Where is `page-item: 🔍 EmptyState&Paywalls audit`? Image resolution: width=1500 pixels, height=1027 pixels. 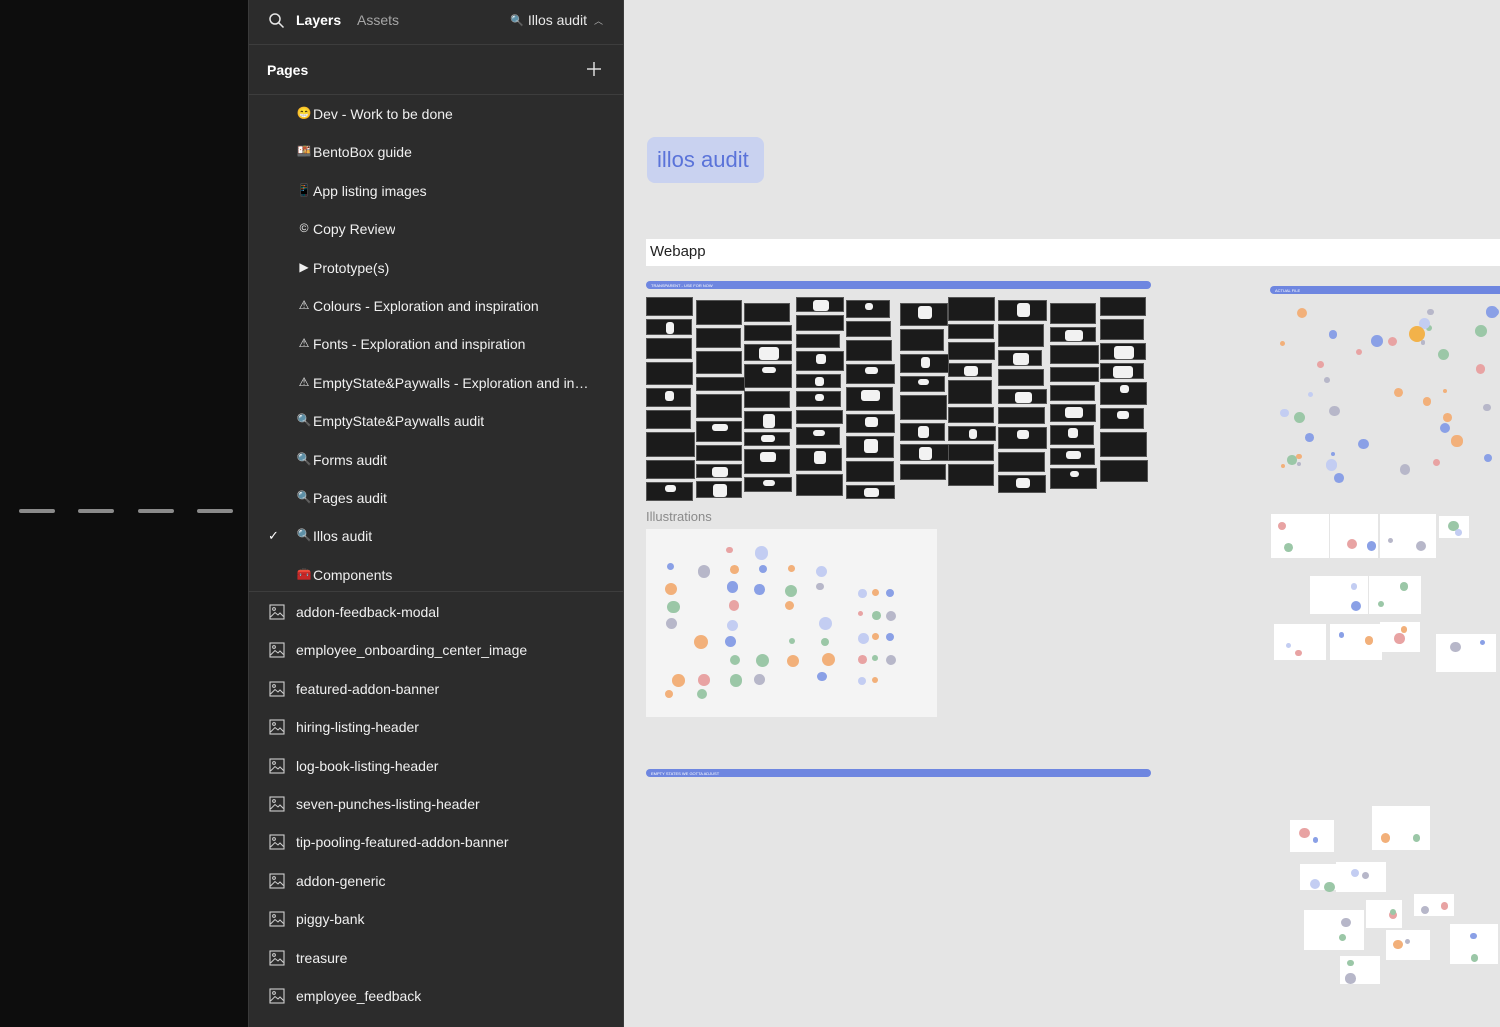
page-item: 🔍 EmptyState&Paywalls audit is located at coordinates (436, 421).